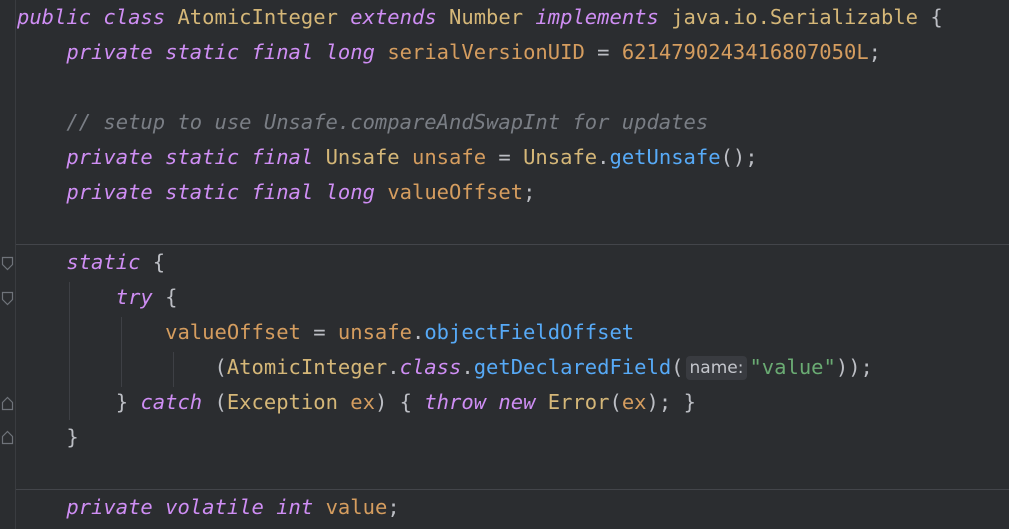 This screenshot has width=1009, height=529. I want to click on editor-gutter, so click(8, 264).